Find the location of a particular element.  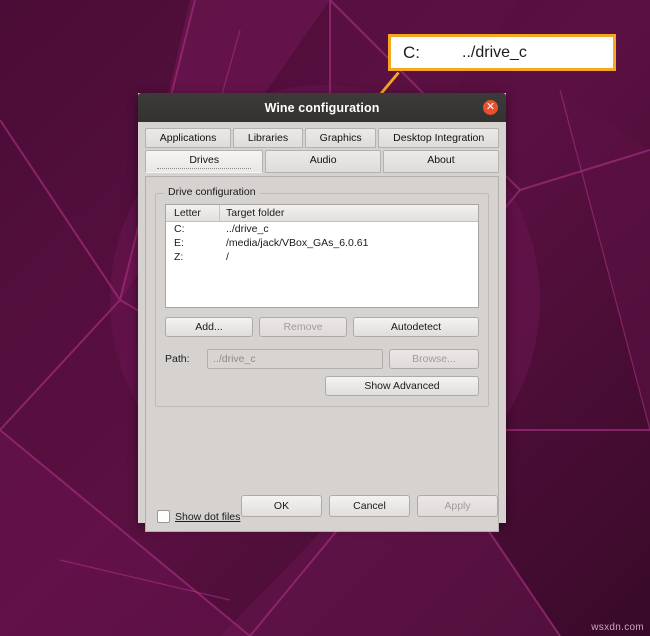

tab-libraries: Libraries is located at coordinates (268, 138).